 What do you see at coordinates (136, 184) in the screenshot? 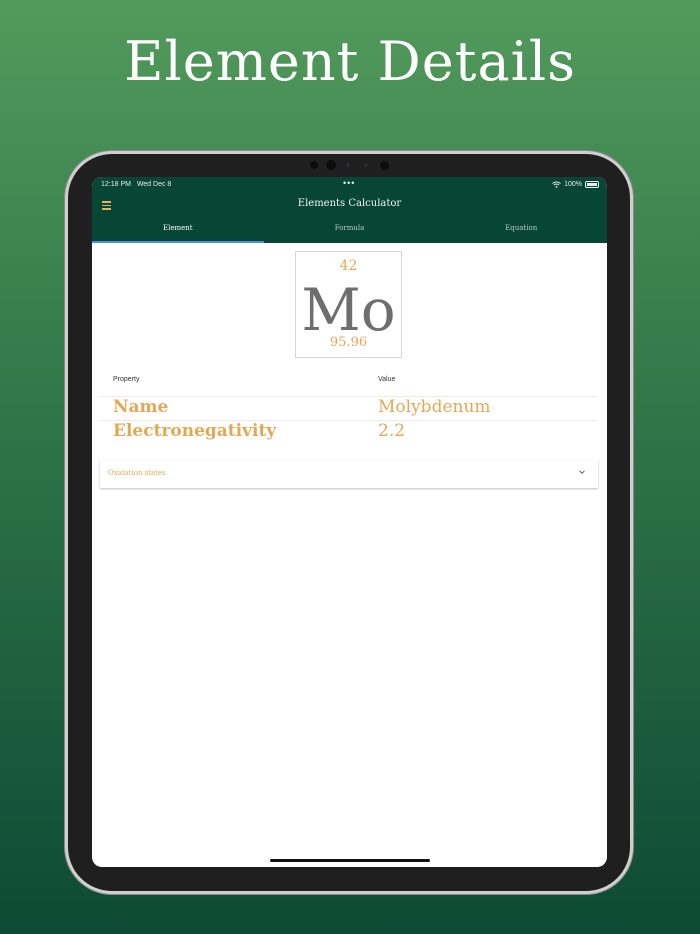
I see `status-time: 12:18 PM Wed Dec 8` at bounding box center [136, 184].